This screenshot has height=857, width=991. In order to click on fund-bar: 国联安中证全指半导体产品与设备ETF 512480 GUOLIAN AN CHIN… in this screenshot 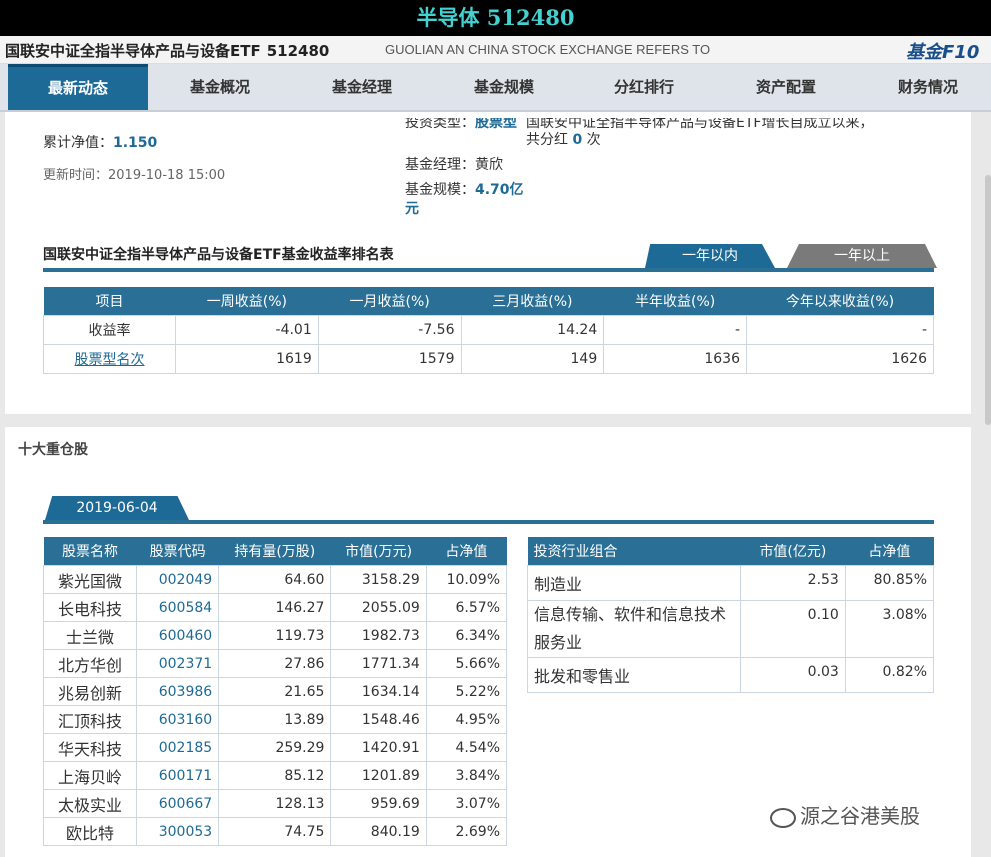, I will do `click(495, 50)`.